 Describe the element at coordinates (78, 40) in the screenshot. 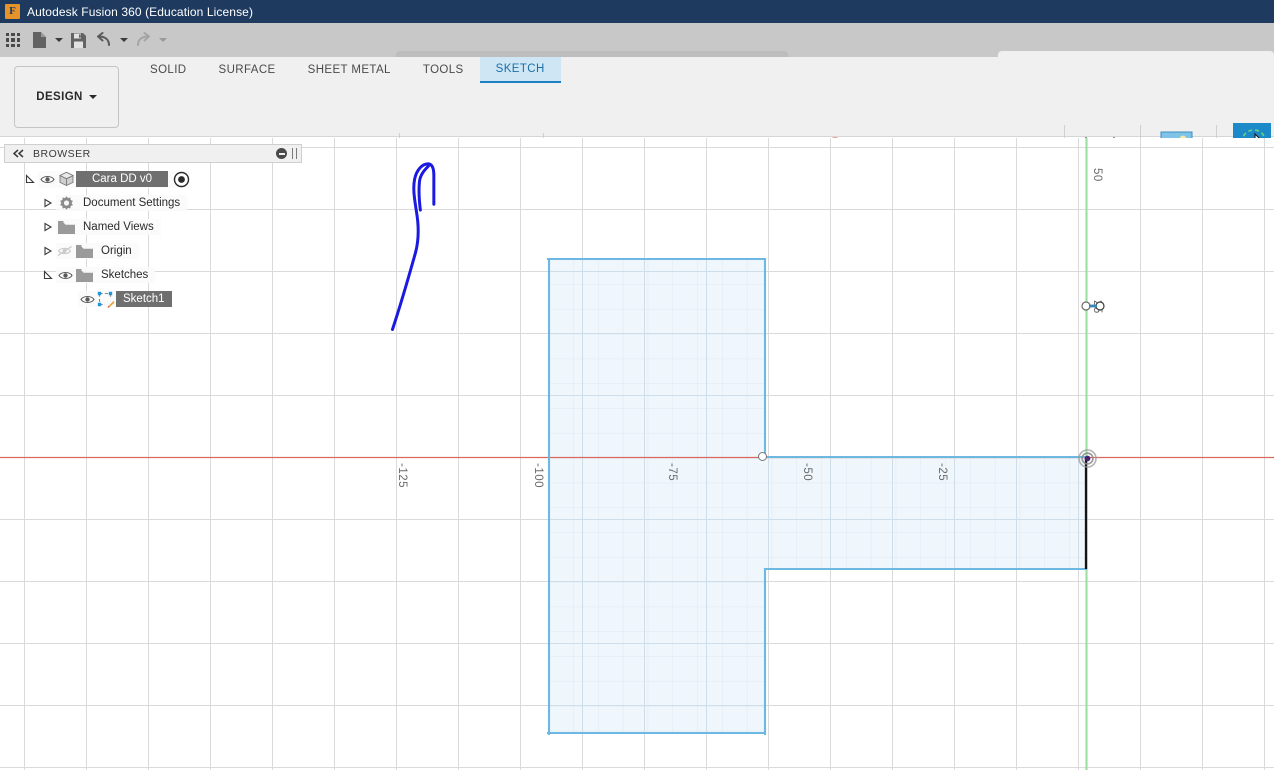

I see `save-icon` at that location.